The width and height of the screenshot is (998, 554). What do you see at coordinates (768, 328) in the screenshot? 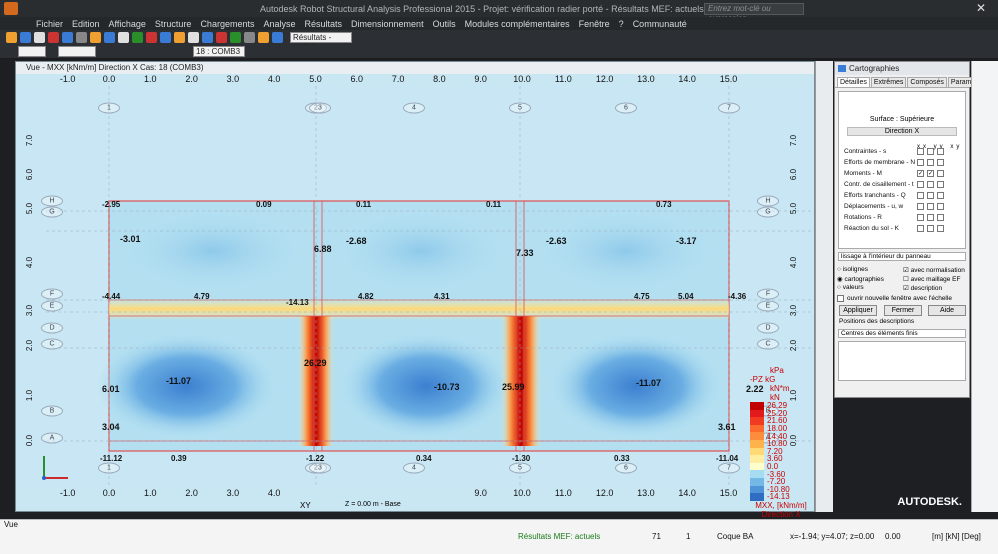
I see `grid-axis-marker: D` at bounding box center [768, 328].